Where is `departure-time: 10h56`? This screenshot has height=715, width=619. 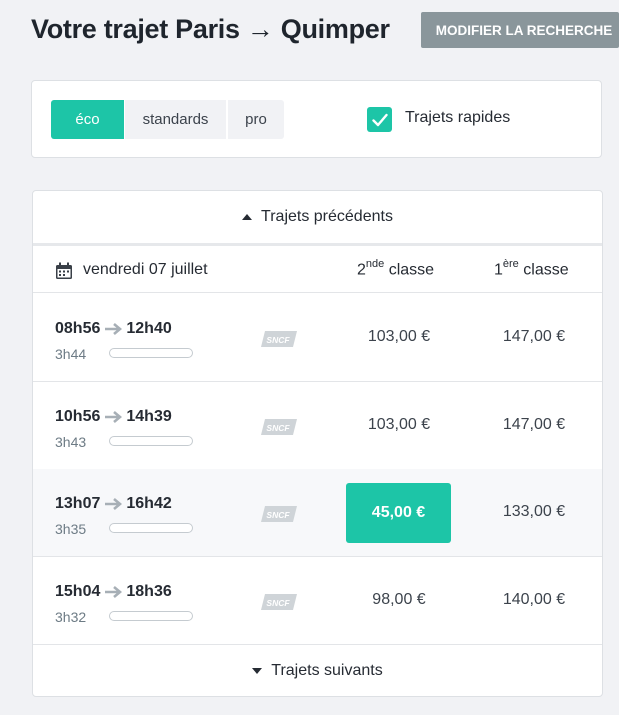 departure-time: 10h56 is located at coordinates (78, 416).